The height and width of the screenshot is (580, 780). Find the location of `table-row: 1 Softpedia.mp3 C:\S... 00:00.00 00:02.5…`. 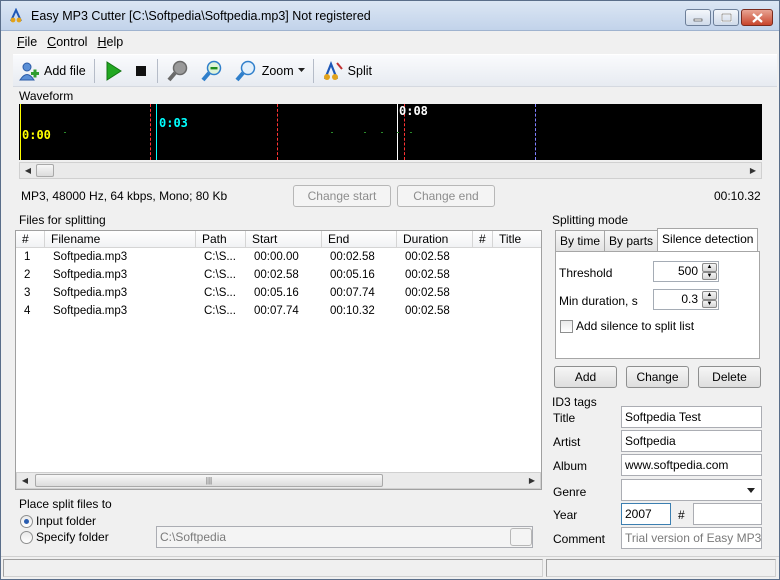

table-row: 1 Softpedia.mp3 C:\S... 00:00.00 00:02.5… is located at coordinates (278, 257).